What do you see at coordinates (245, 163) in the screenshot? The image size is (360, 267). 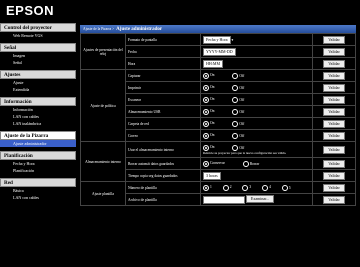 I see `radio-borrar` at bounding box center [245, 163].